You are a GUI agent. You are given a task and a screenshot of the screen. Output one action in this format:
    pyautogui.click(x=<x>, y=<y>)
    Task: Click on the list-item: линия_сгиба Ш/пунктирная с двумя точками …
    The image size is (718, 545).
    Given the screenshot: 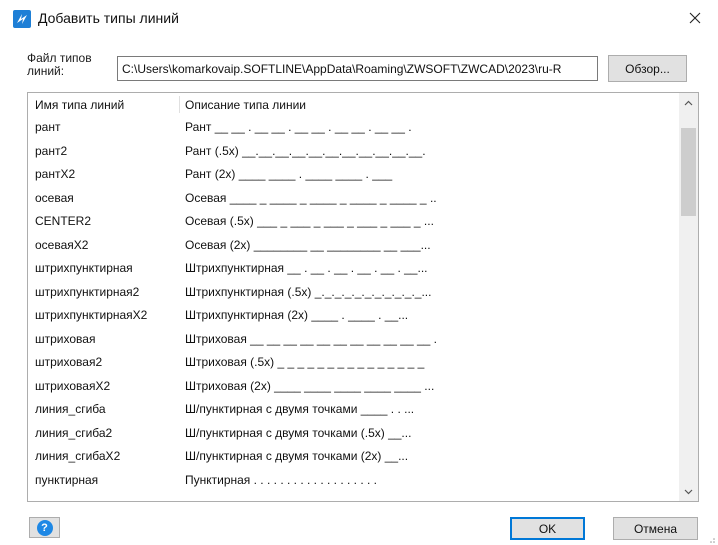 What is the action you would take?
    pyautogui.click(x=353, y=409)
    